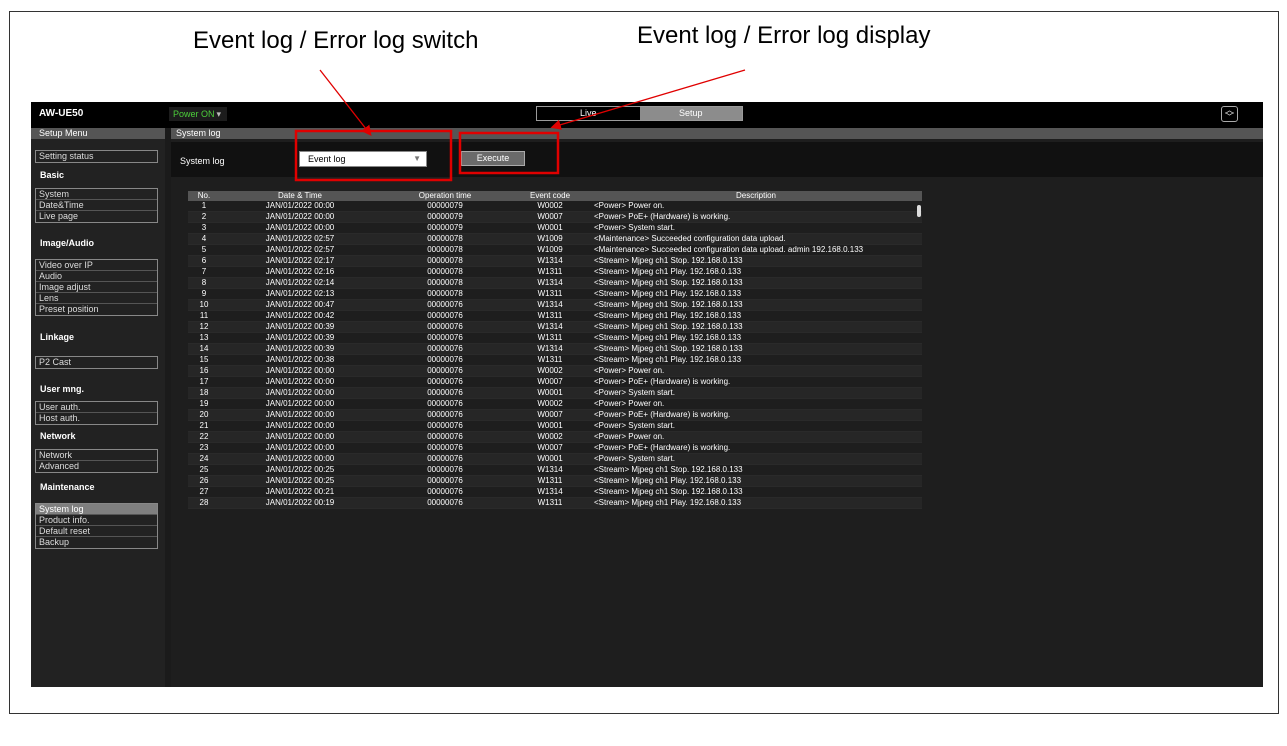  Describe the element at coordinates (363, 159) in the screenshot. I see `log-type-select: Event log ▼` at that location.